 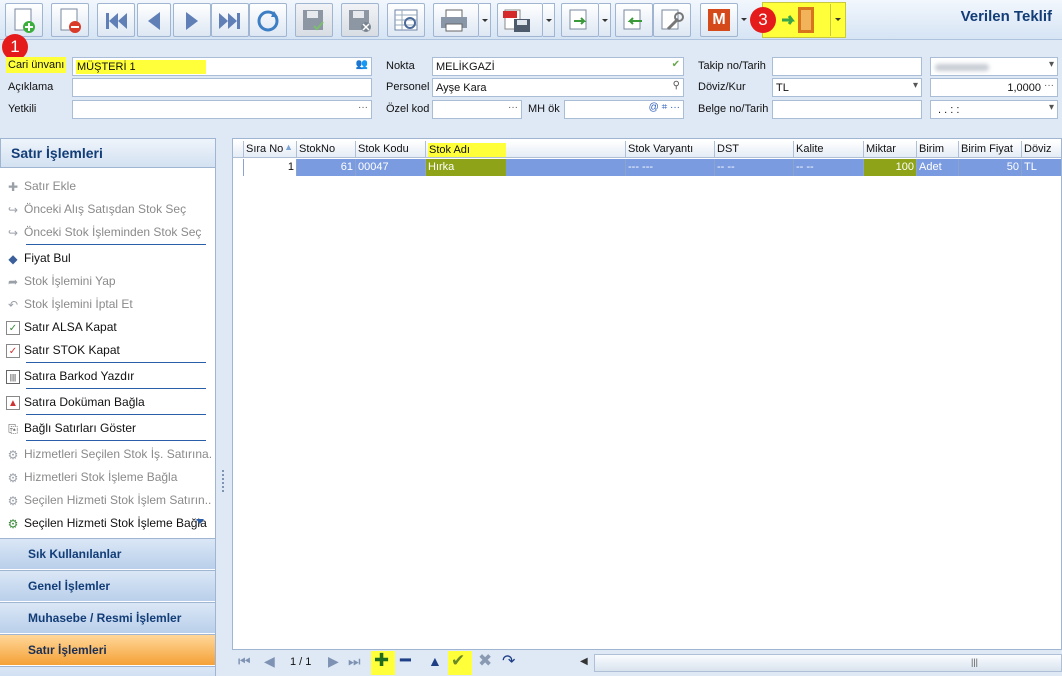 What do you see at coordinates (837, 20) in the screenshot?
I see `exit-dropdown-button` at bounding box center [837, 20].